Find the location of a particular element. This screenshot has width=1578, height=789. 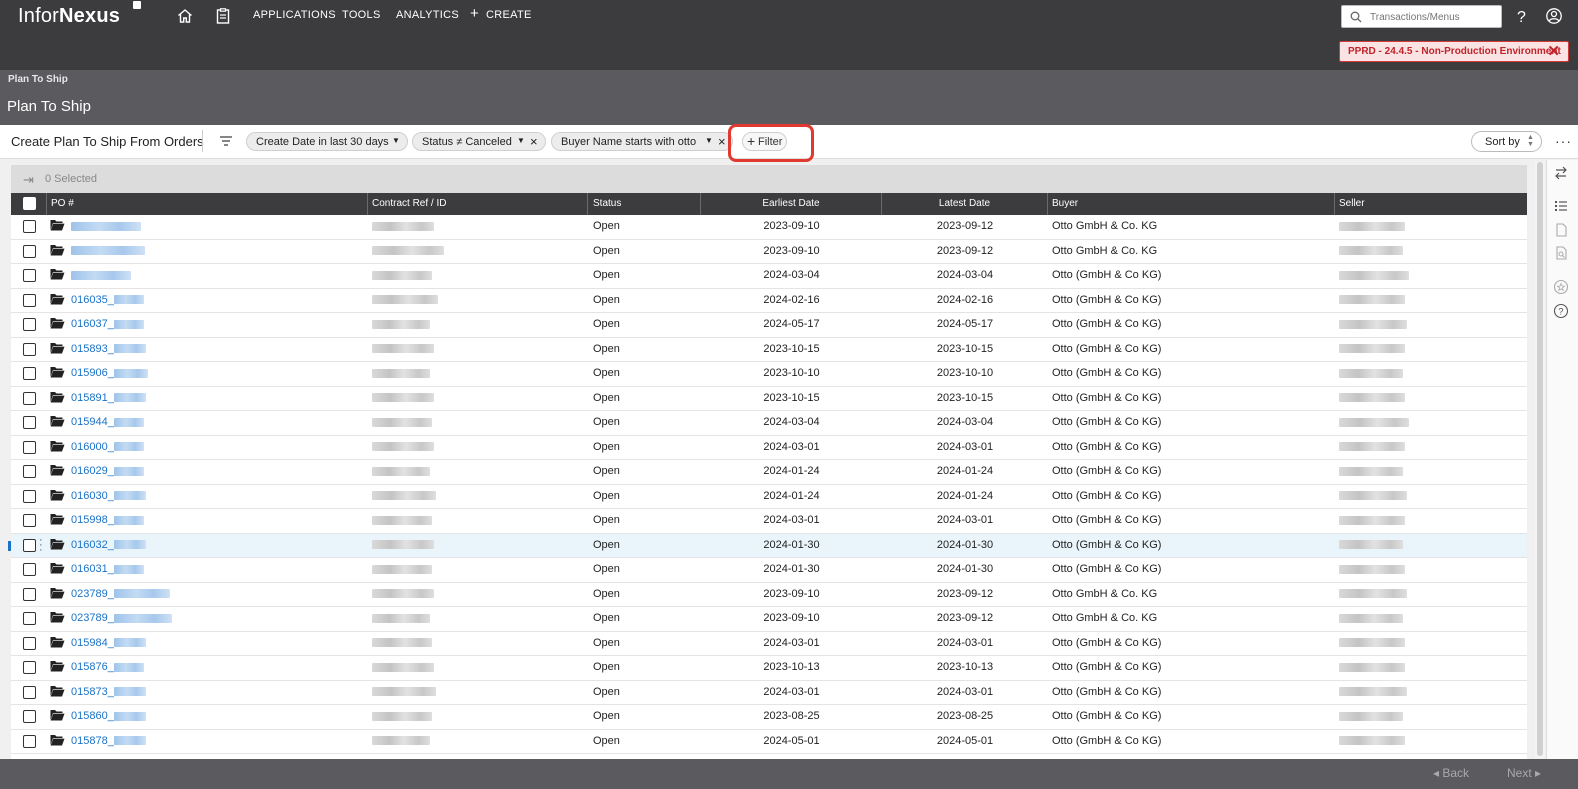

filter-chip-create-date: Create Date in last 30 days ▼ is located at coordinates (327, 141).